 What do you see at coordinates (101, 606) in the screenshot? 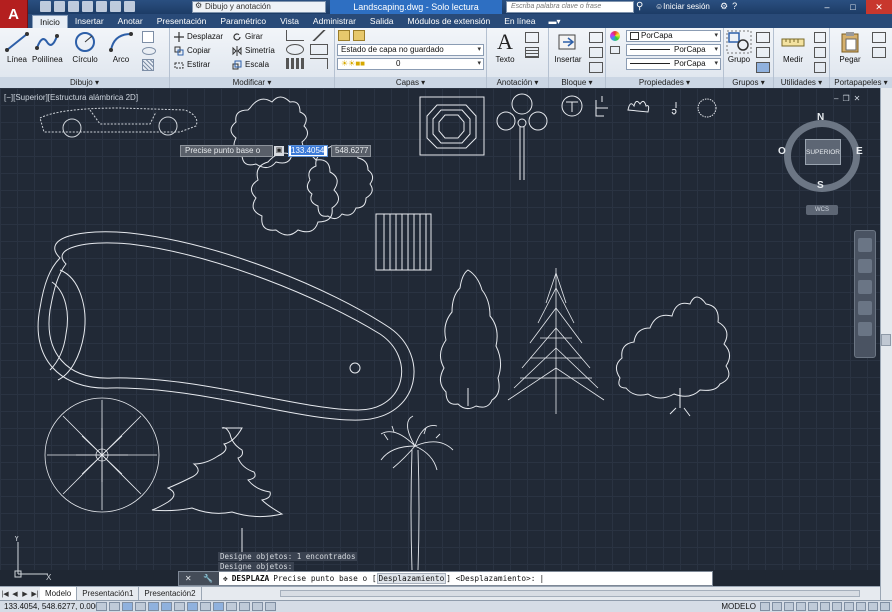
I see `infer-constraints-toggle` at bounding box center [101, 606].